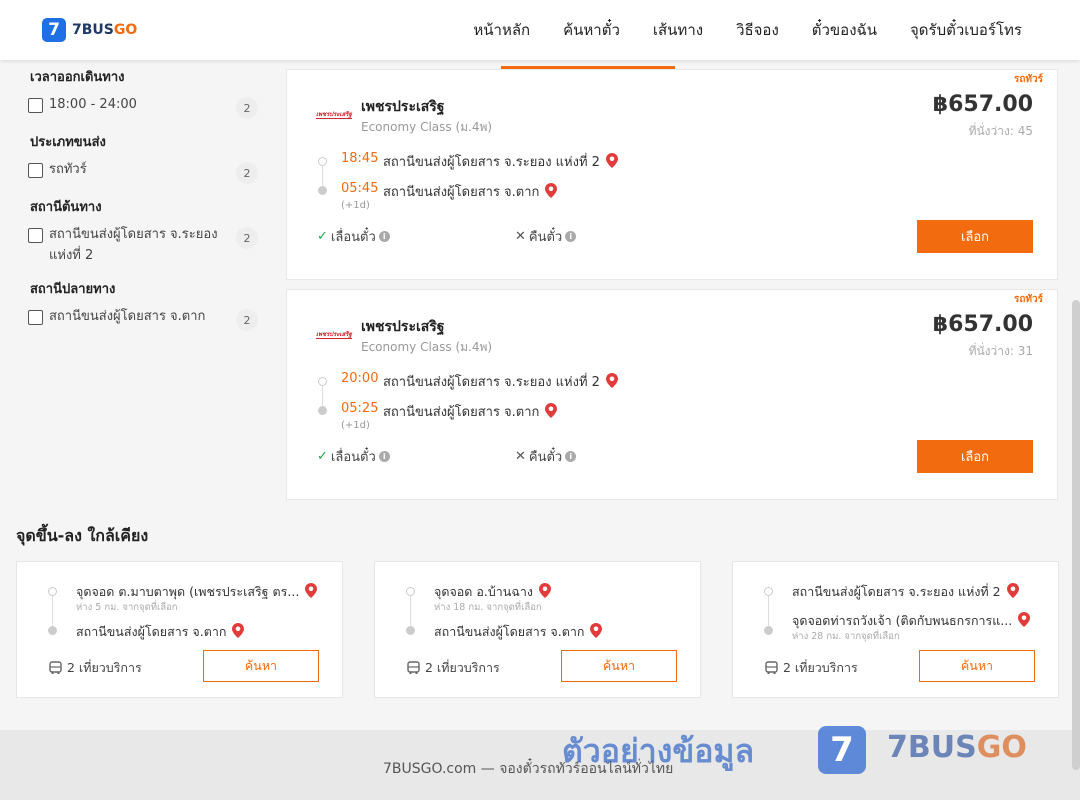 The height and width of the screenshot is (800, 1080). What do you see at coordinates (127, 607) in the screenshot?
I see `distance-note: ห่าง 5 กม. จากจุดที่เลือก` at bounding box center [127, 607].